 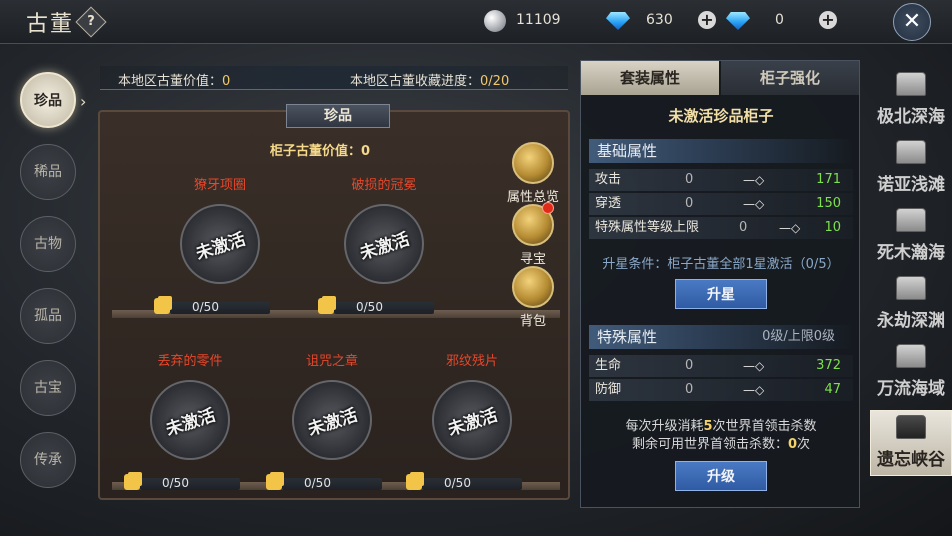 I want to click on treasure-hunt-button: 寻宝, so click(x=533, y=234).